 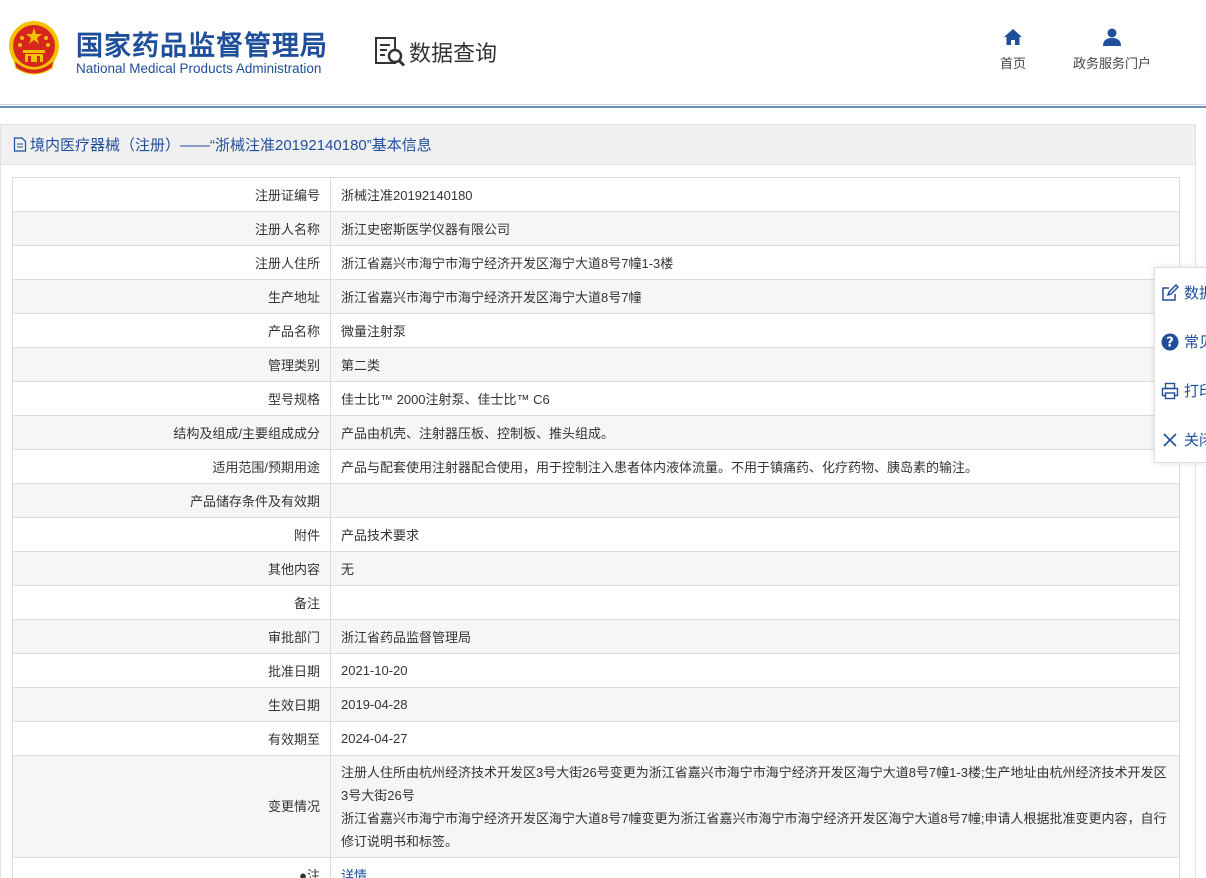 I want to click on row-label: 批准日期, so click(x=171, y=670).